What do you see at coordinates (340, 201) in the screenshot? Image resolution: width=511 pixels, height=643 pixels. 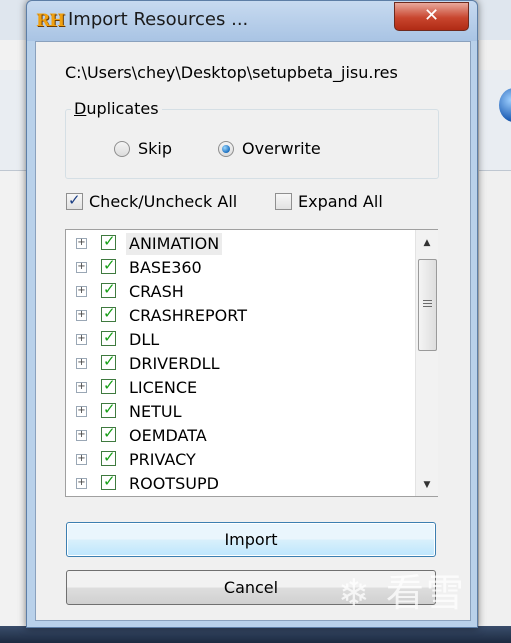 I see `expand-all-label: Expand All` at bounding box center [340, 201].